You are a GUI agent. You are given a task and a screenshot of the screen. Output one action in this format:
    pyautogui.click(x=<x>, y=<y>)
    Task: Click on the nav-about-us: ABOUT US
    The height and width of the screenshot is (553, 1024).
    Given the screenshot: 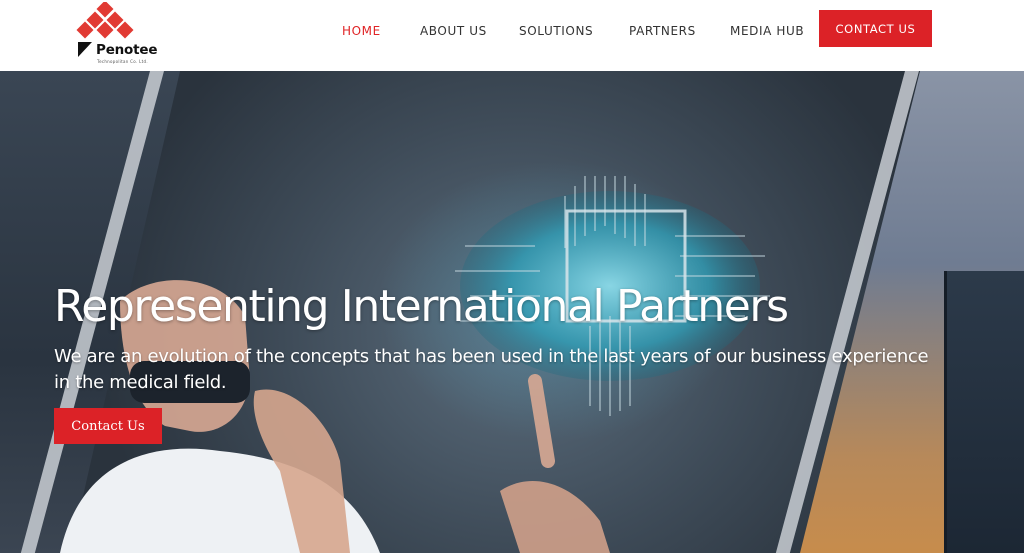 What is the action you would take?
    pyautogui.click(x=453, y=32)
    